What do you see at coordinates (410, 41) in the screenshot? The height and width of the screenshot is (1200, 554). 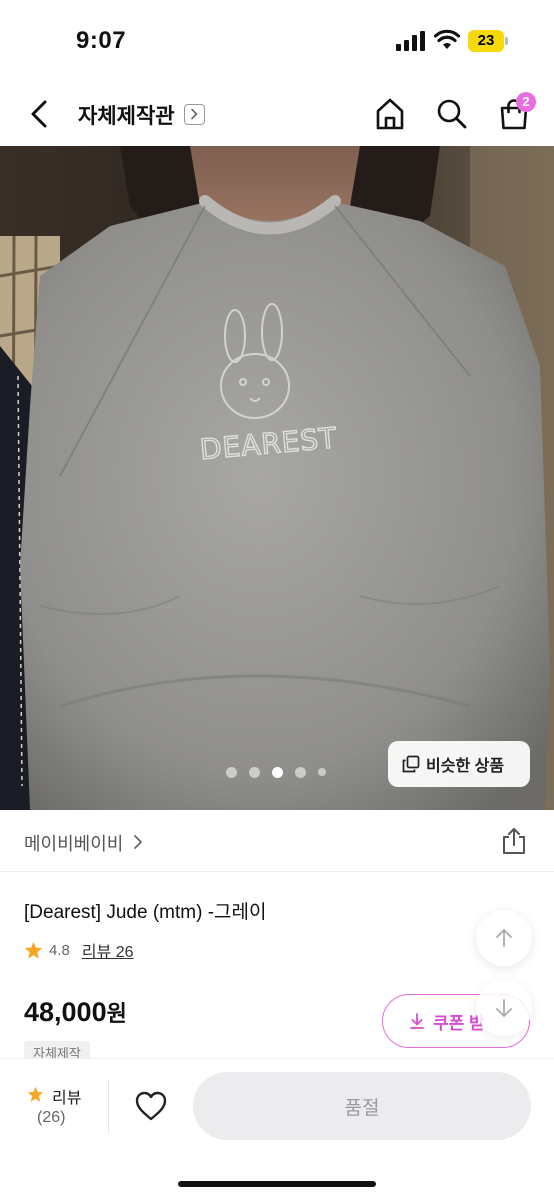 I see `signal-icon` at bounding box center [410, 41].